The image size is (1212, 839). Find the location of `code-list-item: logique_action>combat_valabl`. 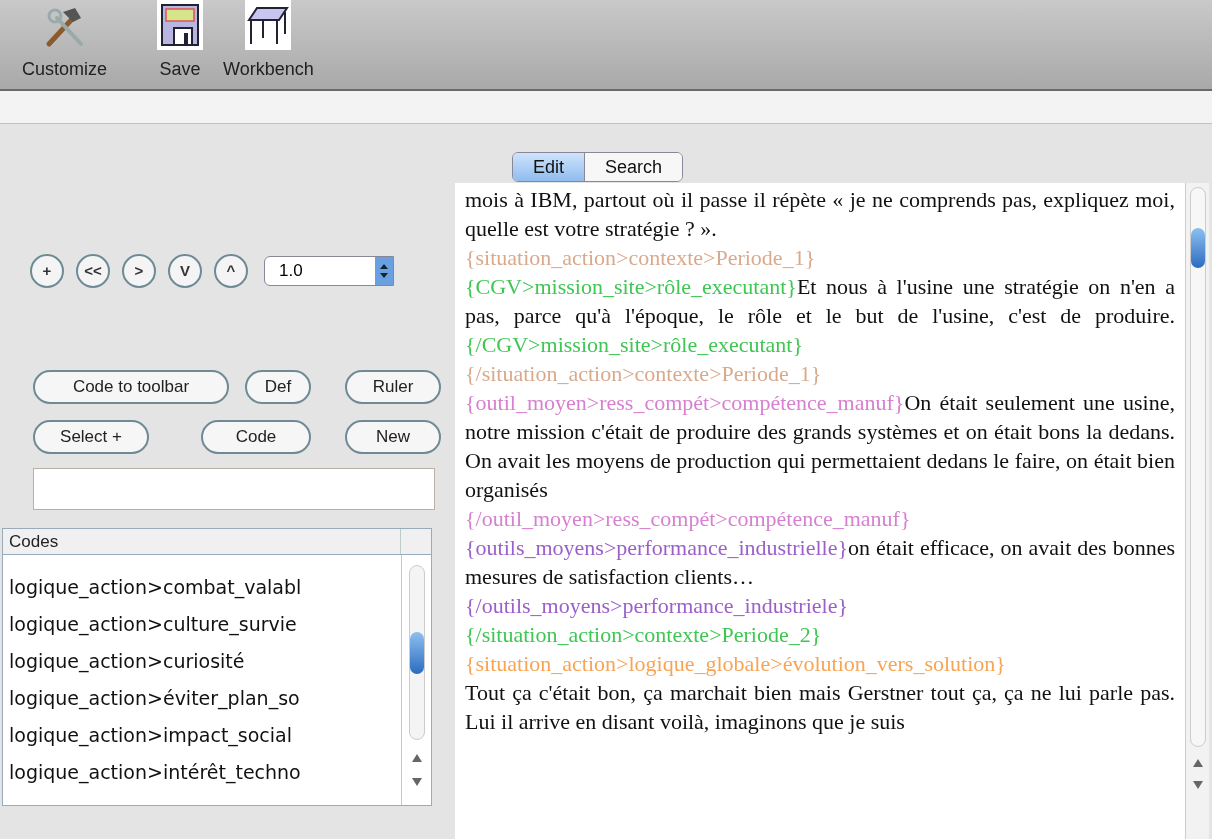

code-list-item: logique_action>combat_valabl is located at coordinates (205, 587).